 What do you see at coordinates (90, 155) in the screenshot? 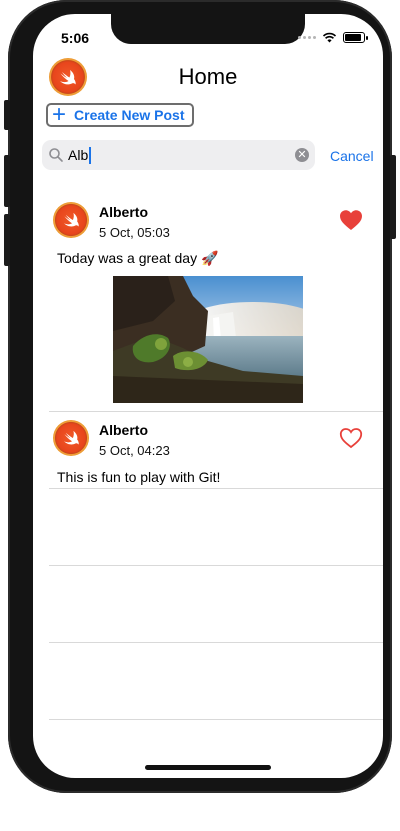
I see `text-cursor` at bounding box center [90, 155].